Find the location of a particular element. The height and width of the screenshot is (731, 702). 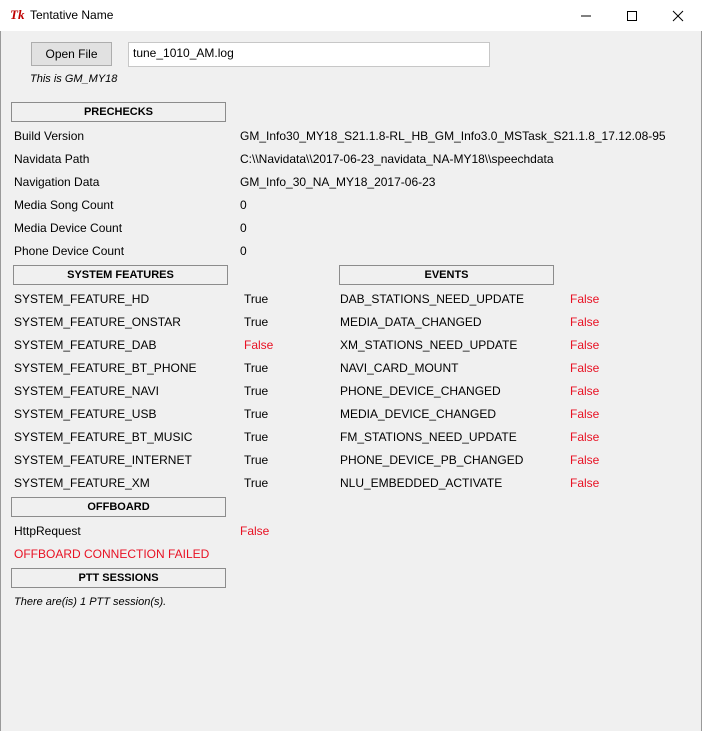

feature-bt-phone-label: SYSTEM_FEATURE_BT_PHONE is located at coordinates (105, 368).